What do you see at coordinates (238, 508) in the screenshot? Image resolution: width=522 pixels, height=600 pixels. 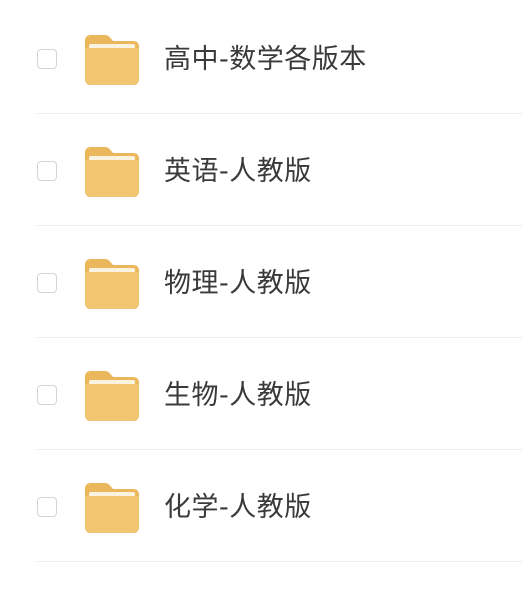 I see `folder-name: 化学-人教版` at bounding box center [238, 508].